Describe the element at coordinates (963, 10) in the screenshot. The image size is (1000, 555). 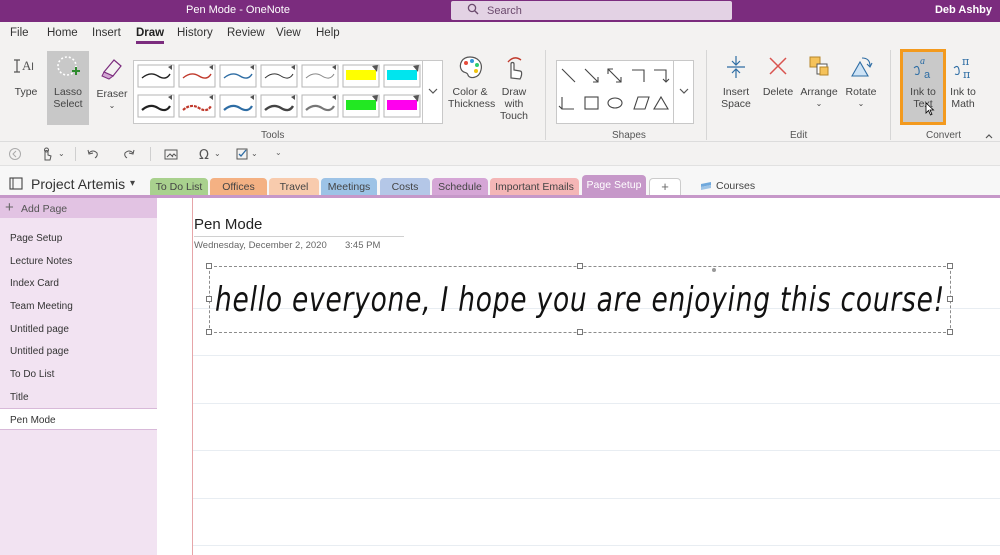
I see `user-name: Deb Ashby` at that location.